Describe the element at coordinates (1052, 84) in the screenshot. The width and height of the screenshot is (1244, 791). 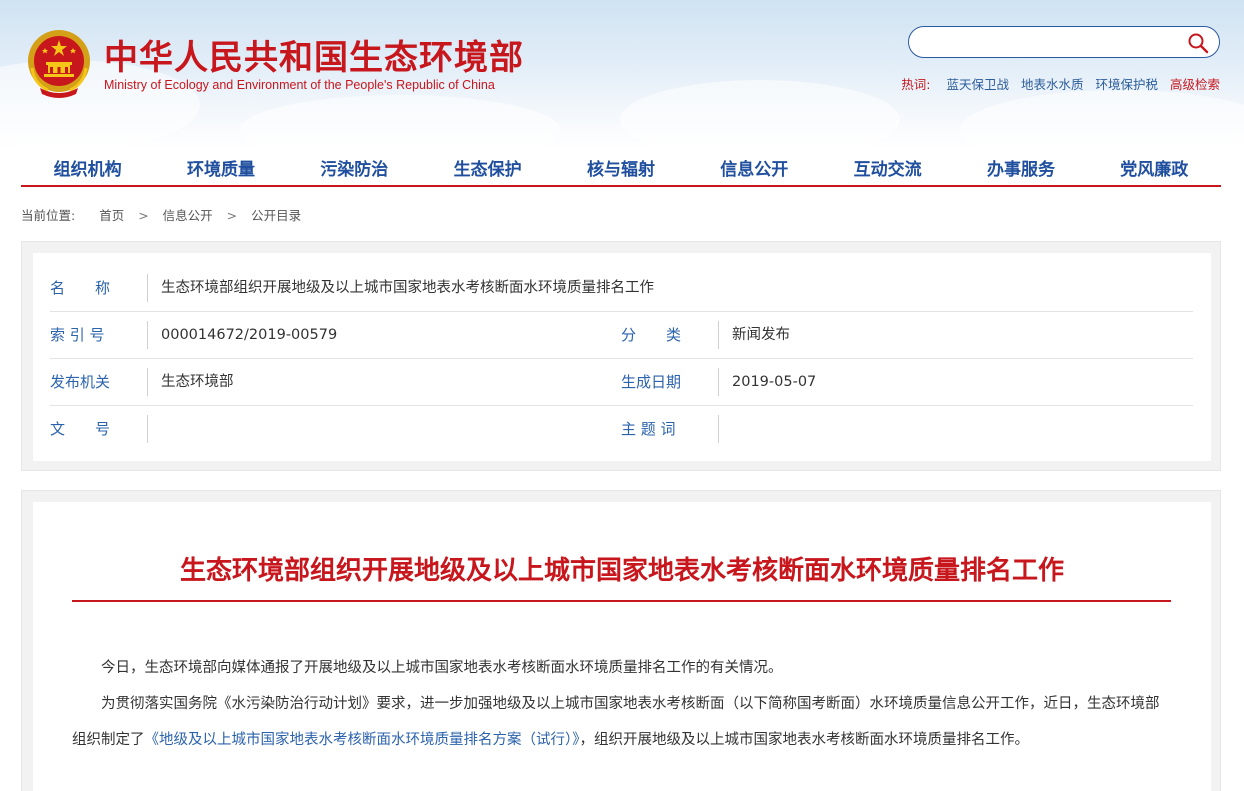
I see `hot-word-link: 地表水水质` at that location.